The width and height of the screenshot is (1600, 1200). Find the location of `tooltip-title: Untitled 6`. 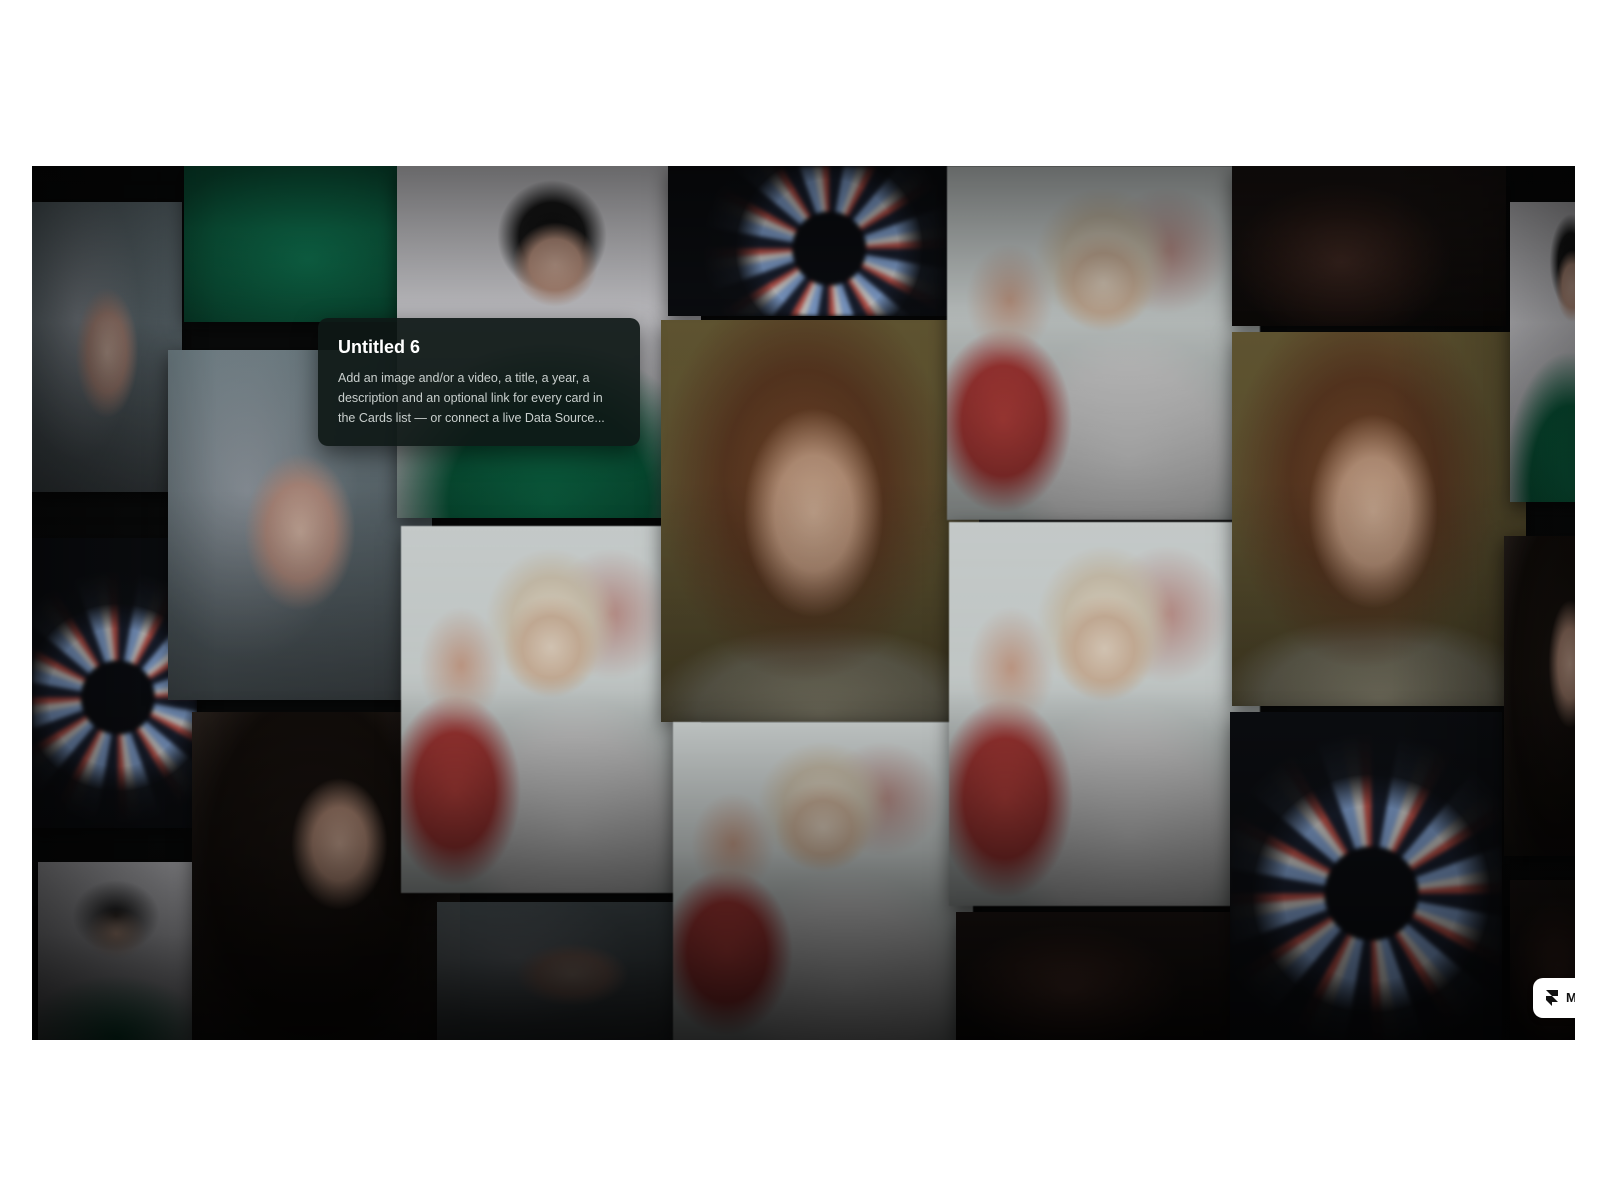

tooltip-title: Untitled 6 is located at coordinates (379, 347).